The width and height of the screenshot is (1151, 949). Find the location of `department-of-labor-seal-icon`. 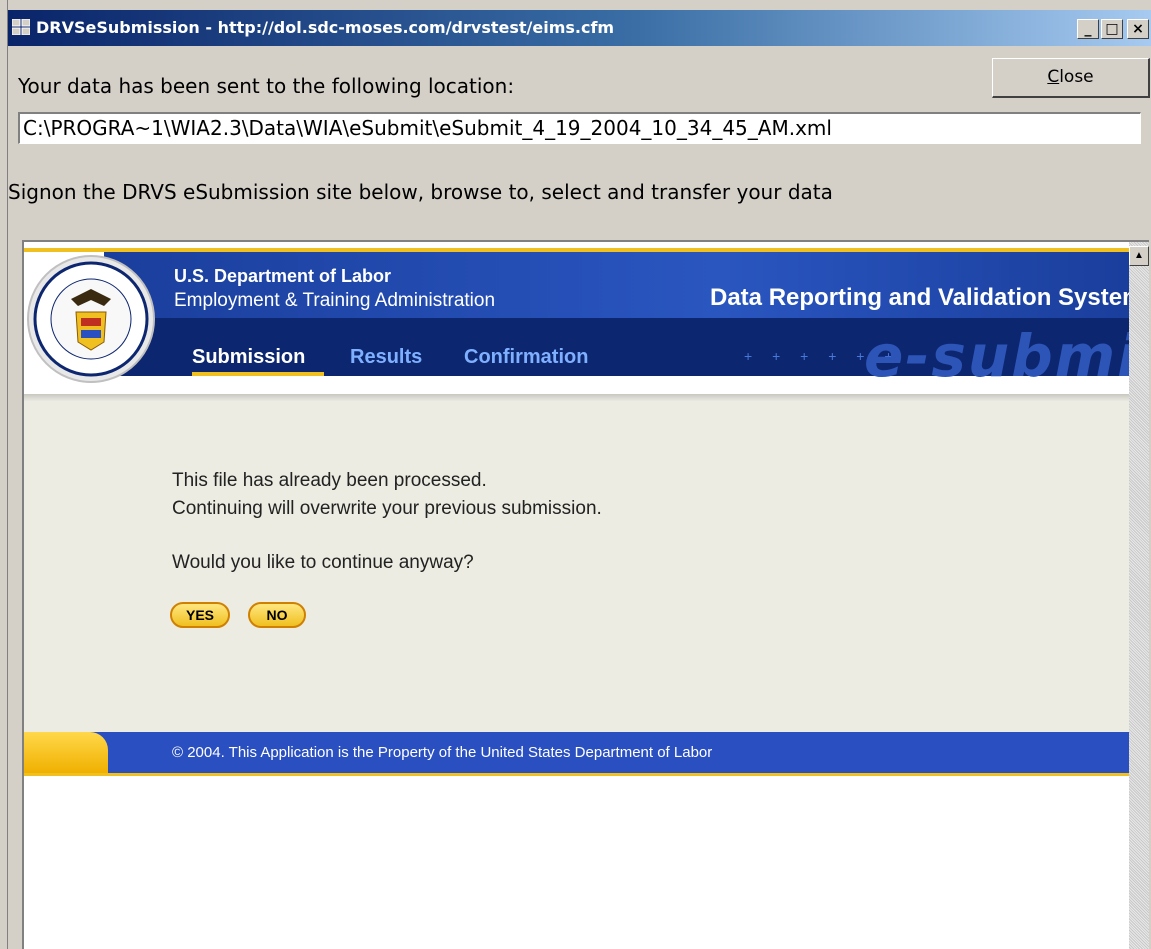

department-of-labor-seal-icon is located at coordinates (91, 319).